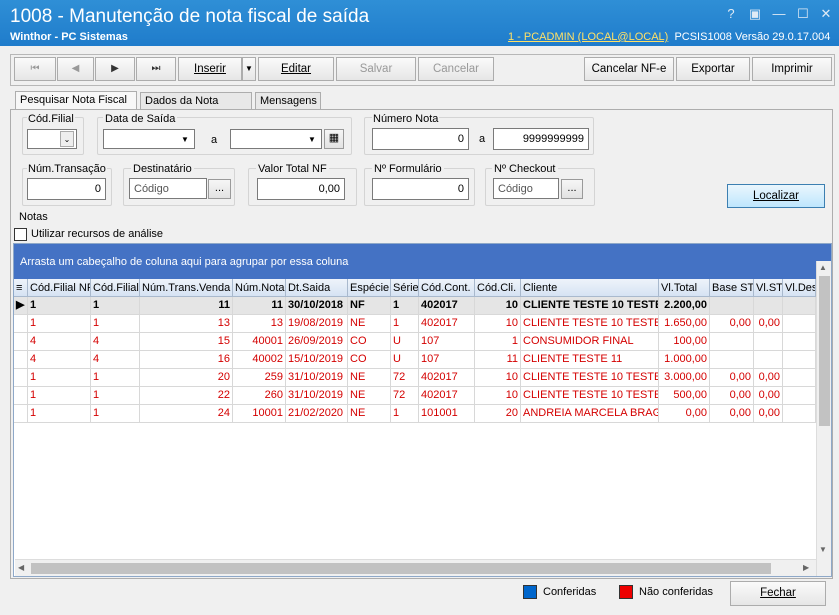  What do you see at coordinates (498, 378) in the screenshot?
I see `table-cell: 10` at bounding box center [498, 378].